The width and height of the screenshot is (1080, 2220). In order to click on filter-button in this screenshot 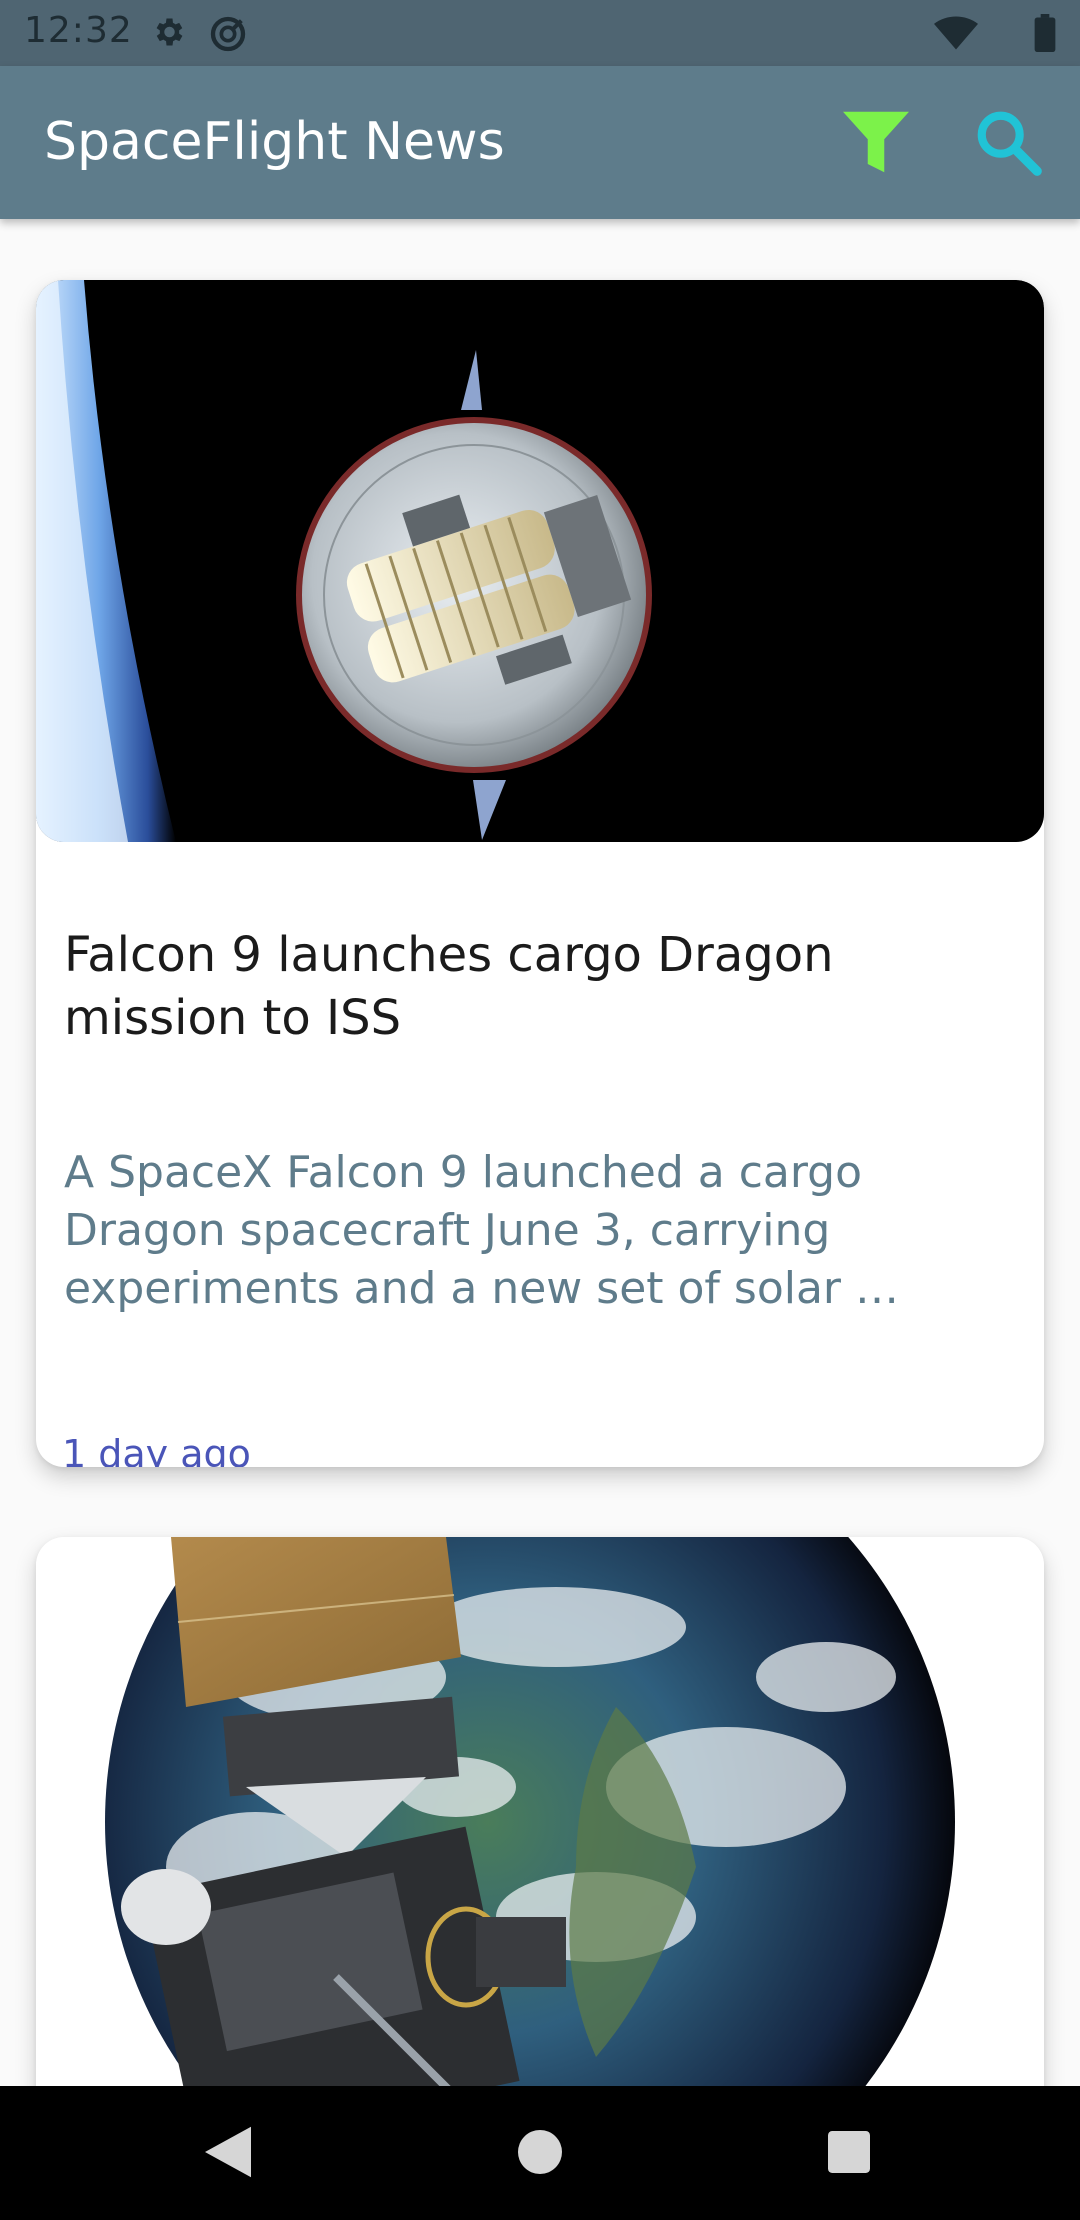, I will do `click(876, 144)`.